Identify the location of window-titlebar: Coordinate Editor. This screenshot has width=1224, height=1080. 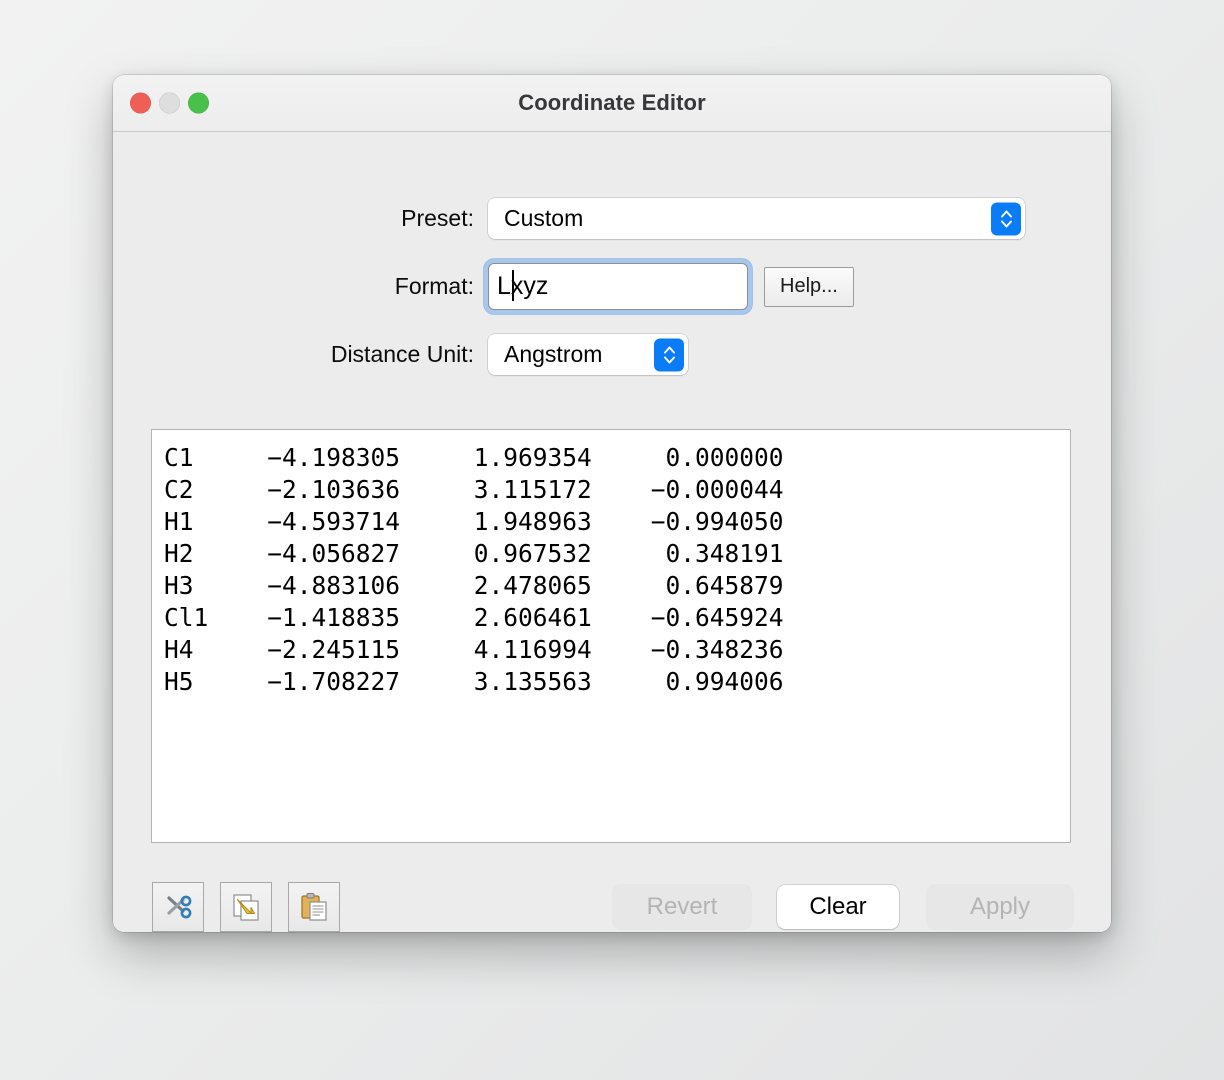
(612, 103).